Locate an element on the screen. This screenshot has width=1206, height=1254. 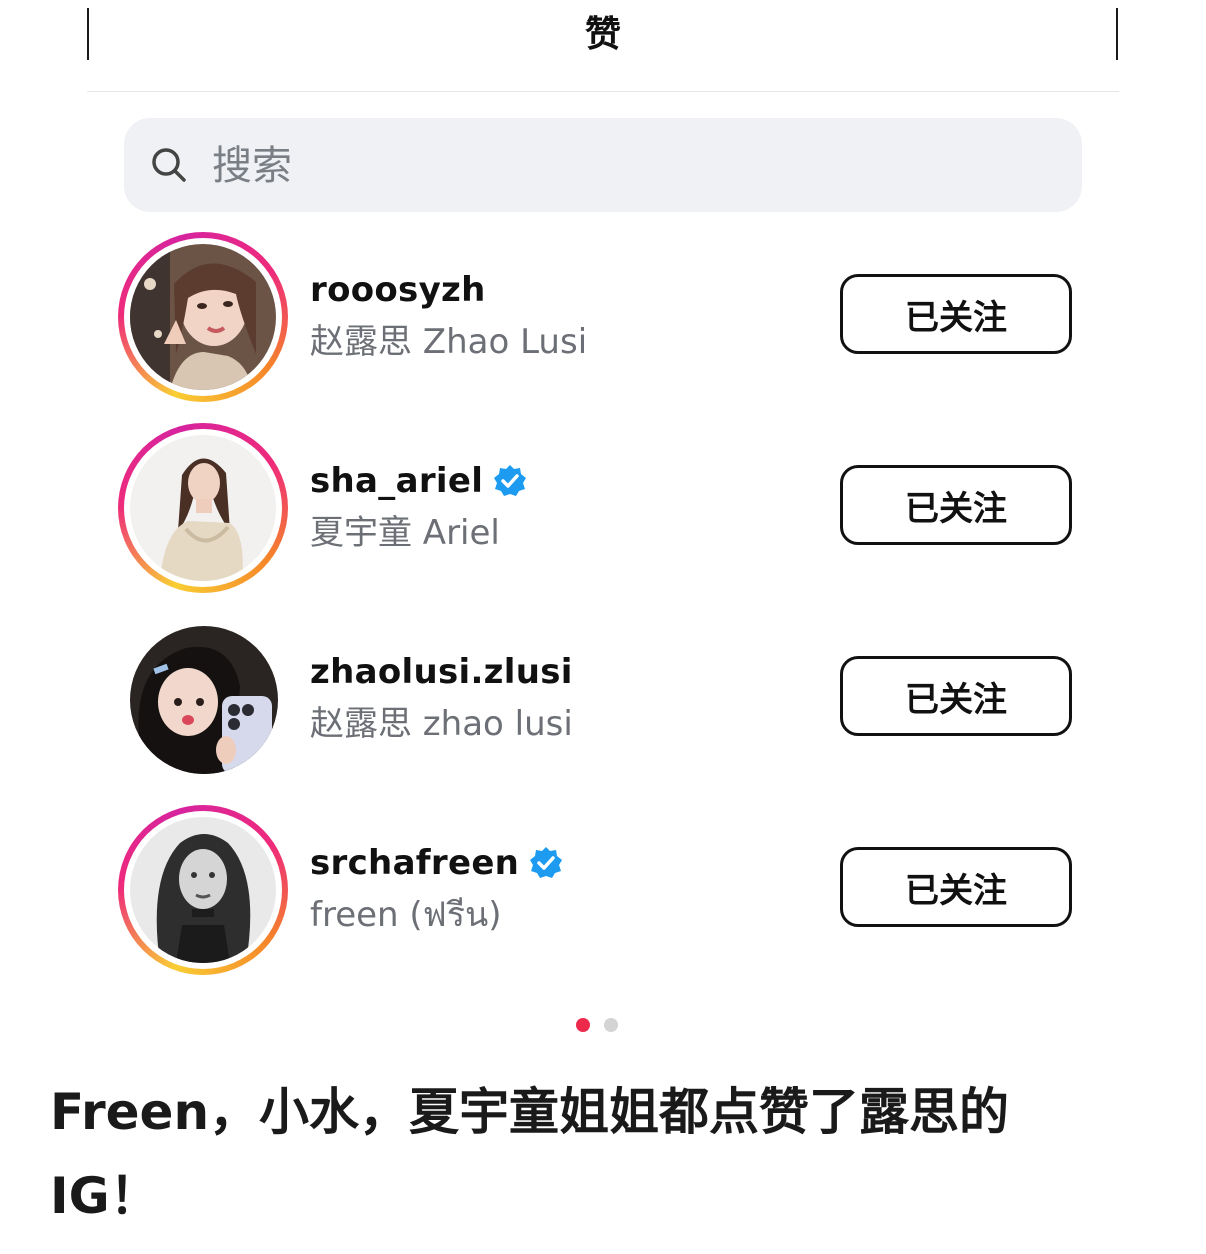
display-name: 赵露思 zhao lusi is located at coordinates (441, 724).